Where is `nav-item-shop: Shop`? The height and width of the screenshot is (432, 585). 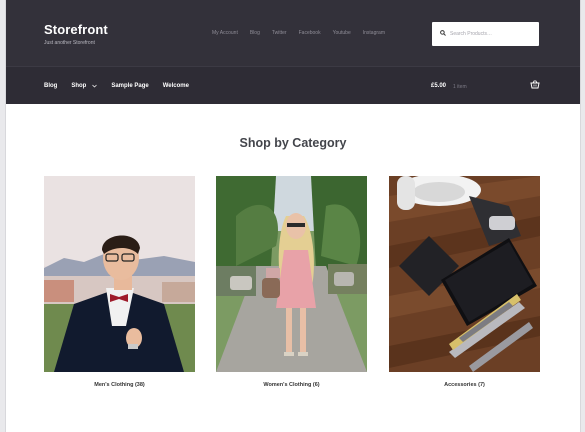 nav-item-shop: Shop is located at coordinates (84, 86).